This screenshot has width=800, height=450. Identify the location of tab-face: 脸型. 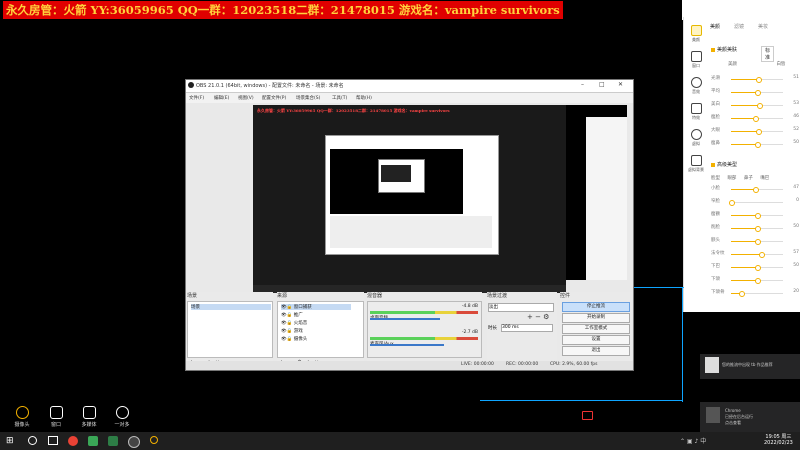
(715, 178).